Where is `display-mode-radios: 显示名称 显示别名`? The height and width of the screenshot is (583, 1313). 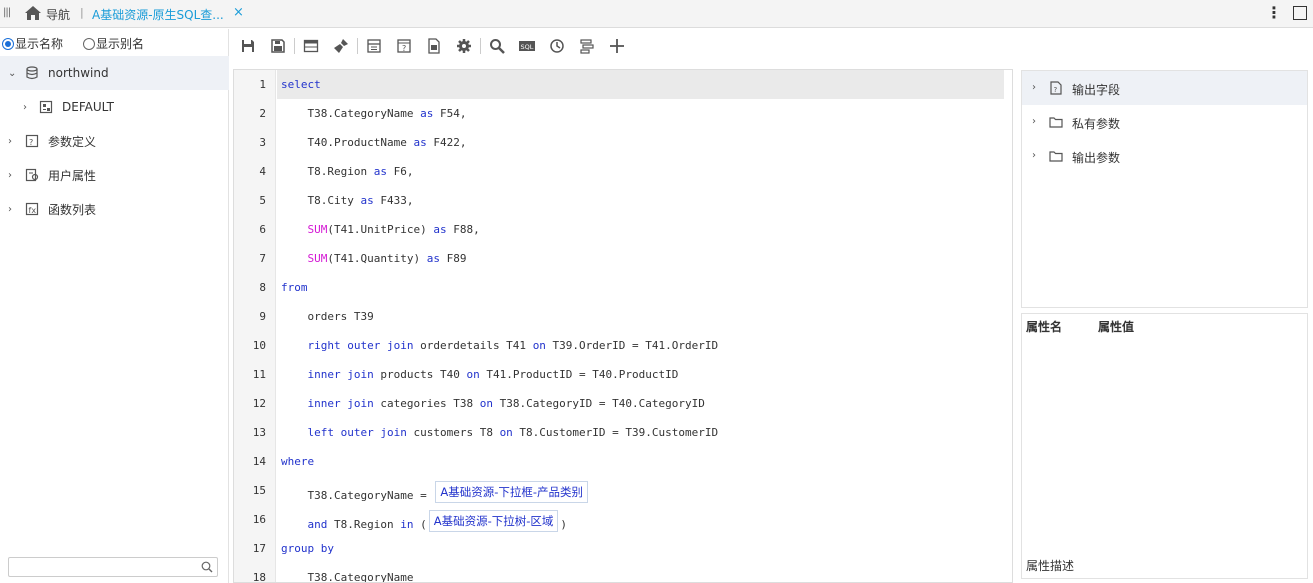 display-mode-radios: 显示名称 显示别名 is located at coordinates (73, 43).